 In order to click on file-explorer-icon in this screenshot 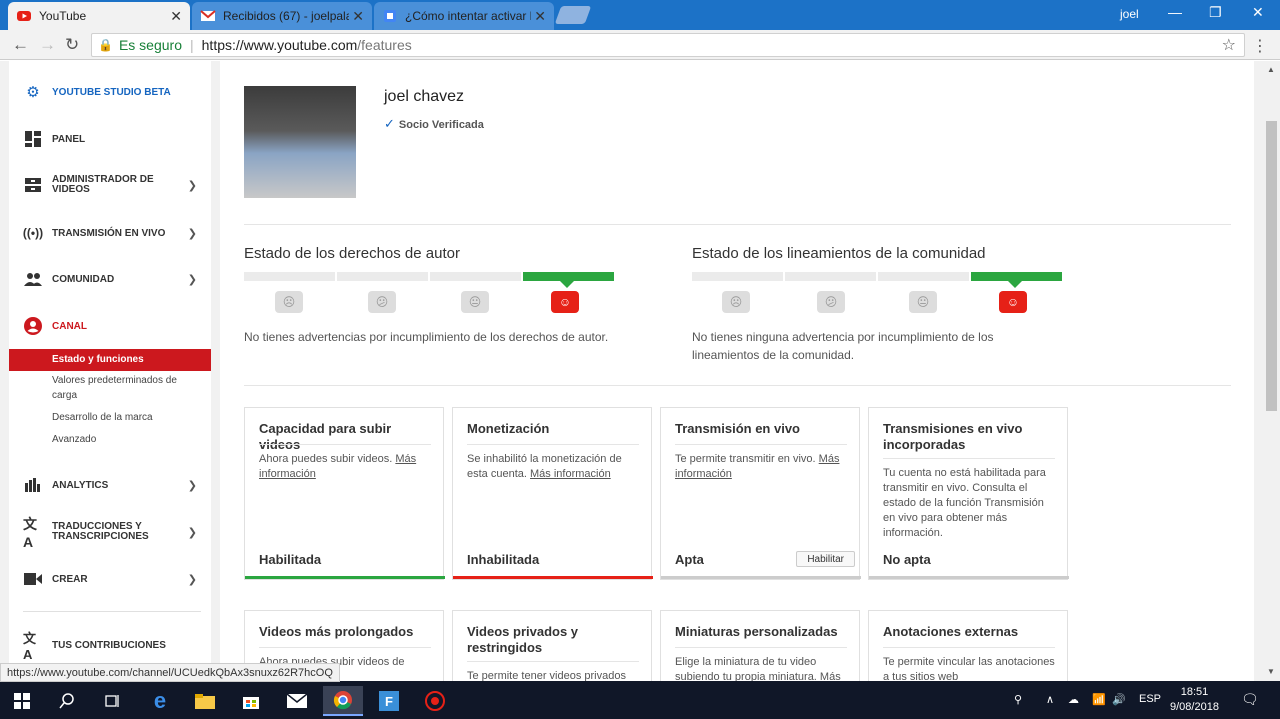, I will do `click(205, 701)`.